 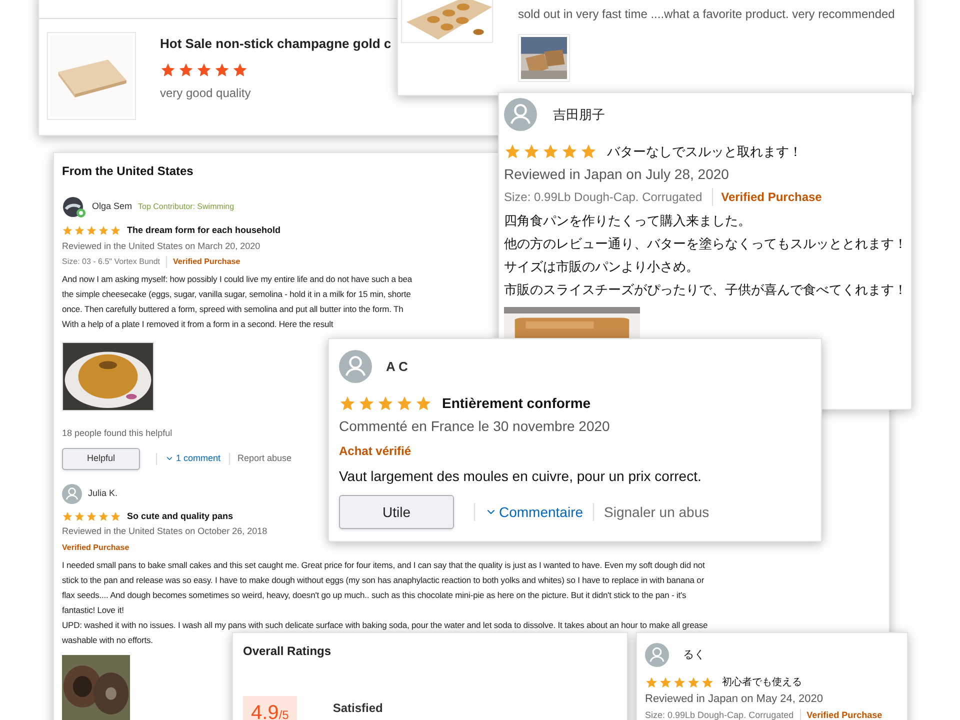 What do you see at coordinates (287, 651) in the screenshot?
I see `card-title: Overall Ratings` at bounding box center [287, 651].